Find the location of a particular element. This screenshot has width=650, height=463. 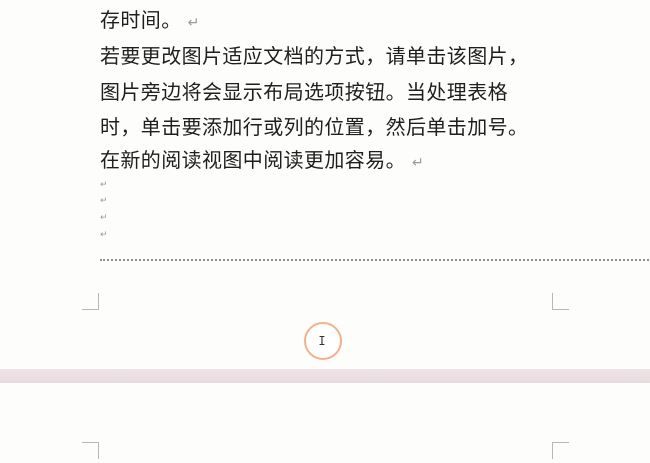

text-line-4: 时，单击要添加行或列的位置，然后单击加号。 is located at coordinates (314, 127).